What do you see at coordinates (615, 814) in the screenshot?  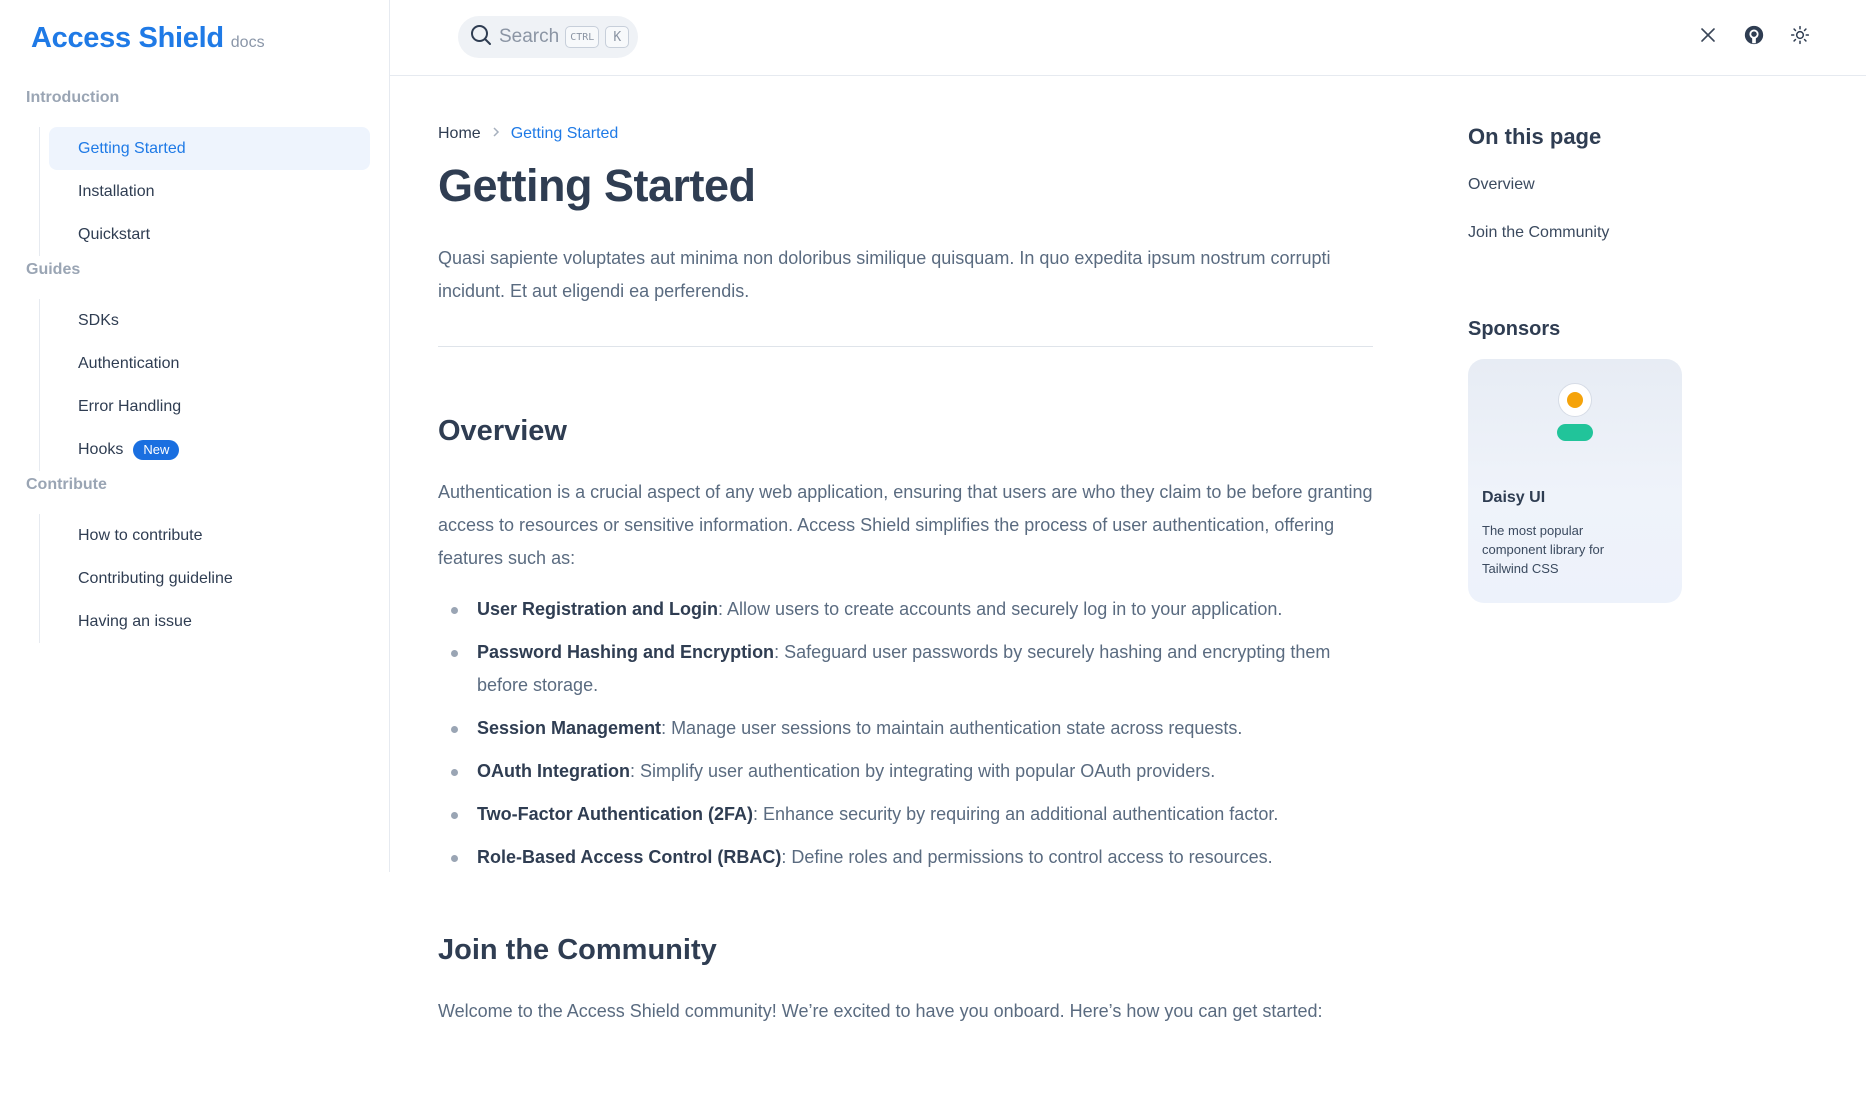 I see `feature-term: Two-Factor Authentication (2FA)` at bounding box center [615, 814].